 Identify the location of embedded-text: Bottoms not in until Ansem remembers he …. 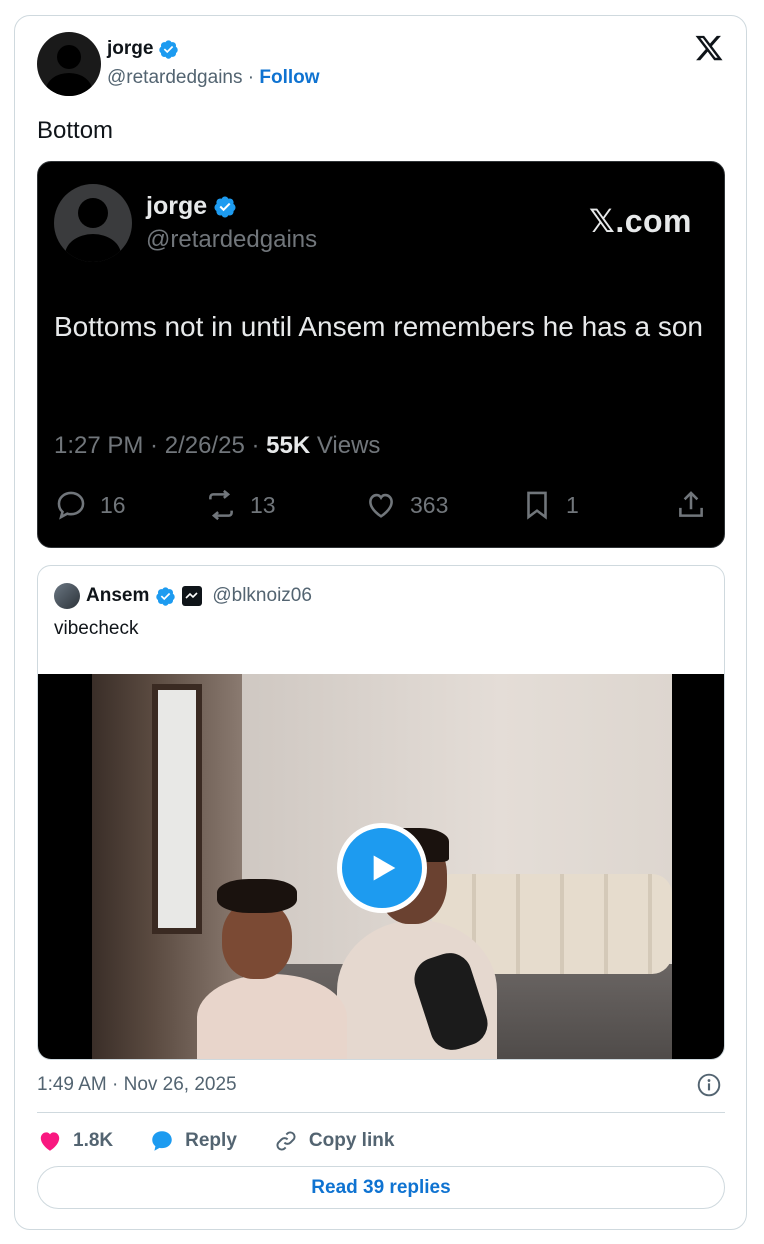
(378, 326).